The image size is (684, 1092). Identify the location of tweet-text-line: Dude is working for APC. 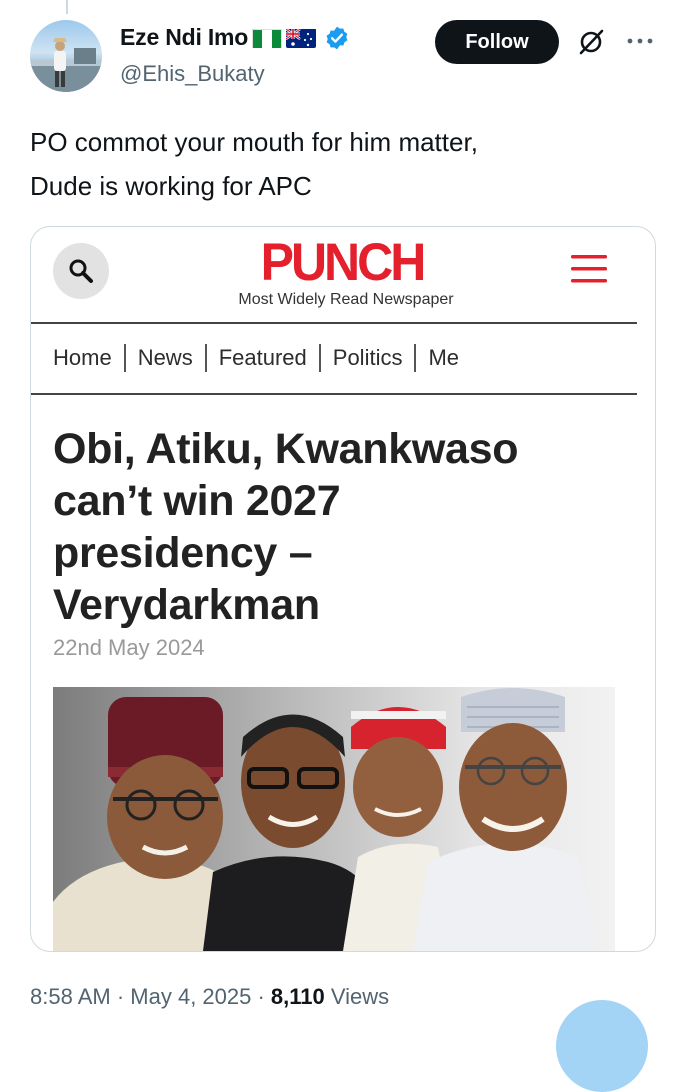
(171, 186).